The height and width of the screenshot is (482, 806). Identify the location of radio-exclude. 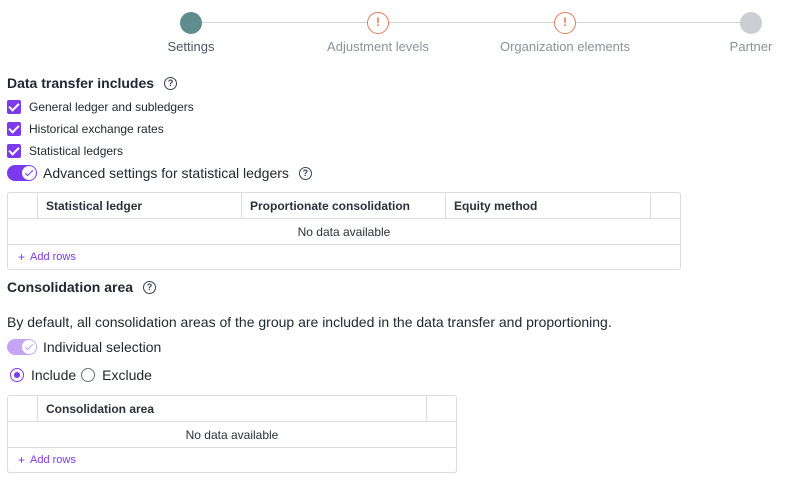
(88, 375).